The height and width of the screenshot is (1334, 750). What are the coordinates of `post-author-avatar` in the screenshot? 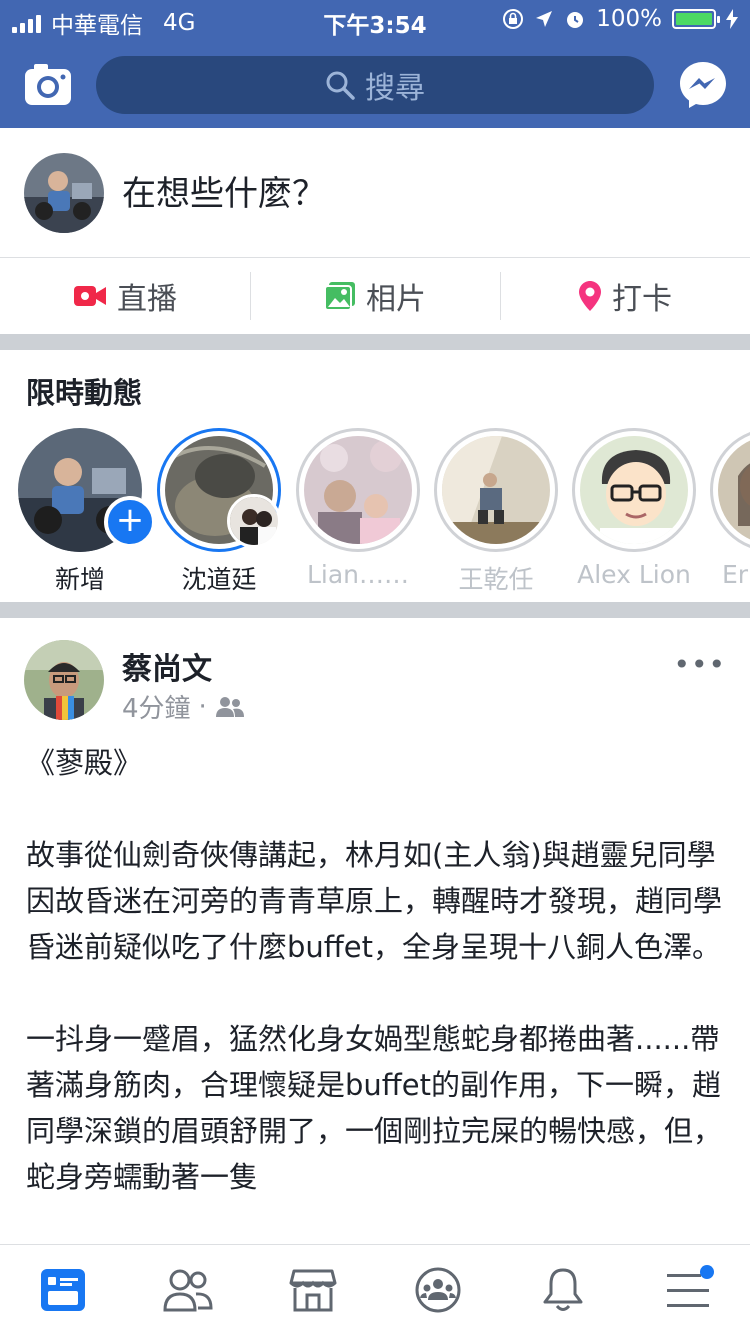 It's located at (64, 680).